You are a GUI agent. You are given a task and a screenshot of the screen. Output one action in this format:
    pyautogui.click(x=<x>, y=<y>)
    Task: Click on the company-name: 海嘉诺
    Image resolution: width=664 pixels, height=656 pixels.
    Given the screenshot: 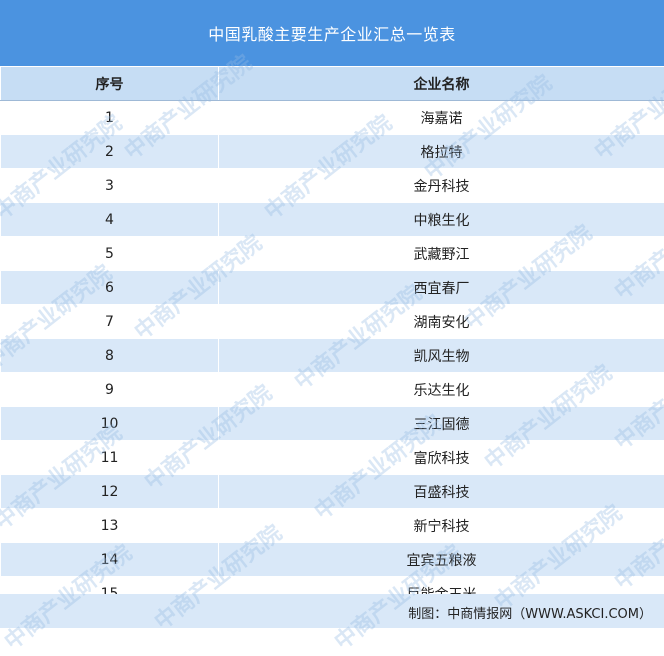 What is the action you would take?
    pyautogui.click(x=441, y=118)
    